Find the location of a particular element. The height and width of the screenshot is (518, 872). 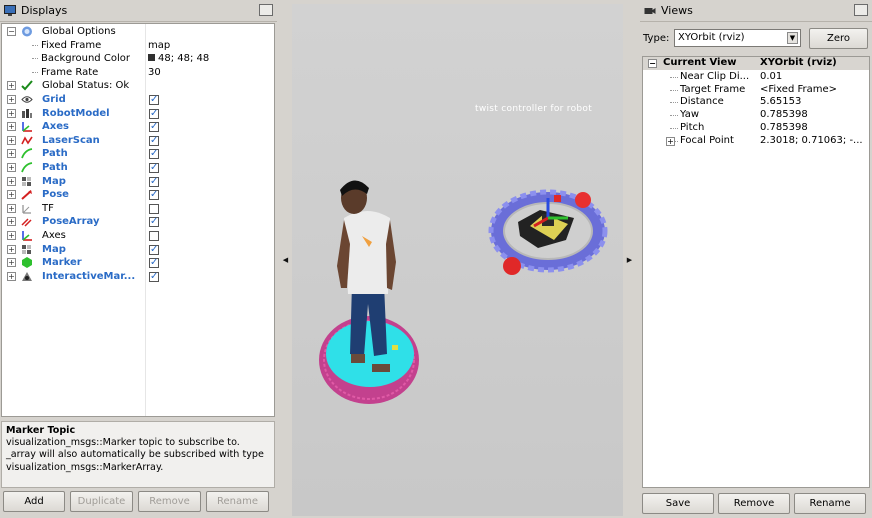

robot-model-icon is located at coordinates (27, 113).